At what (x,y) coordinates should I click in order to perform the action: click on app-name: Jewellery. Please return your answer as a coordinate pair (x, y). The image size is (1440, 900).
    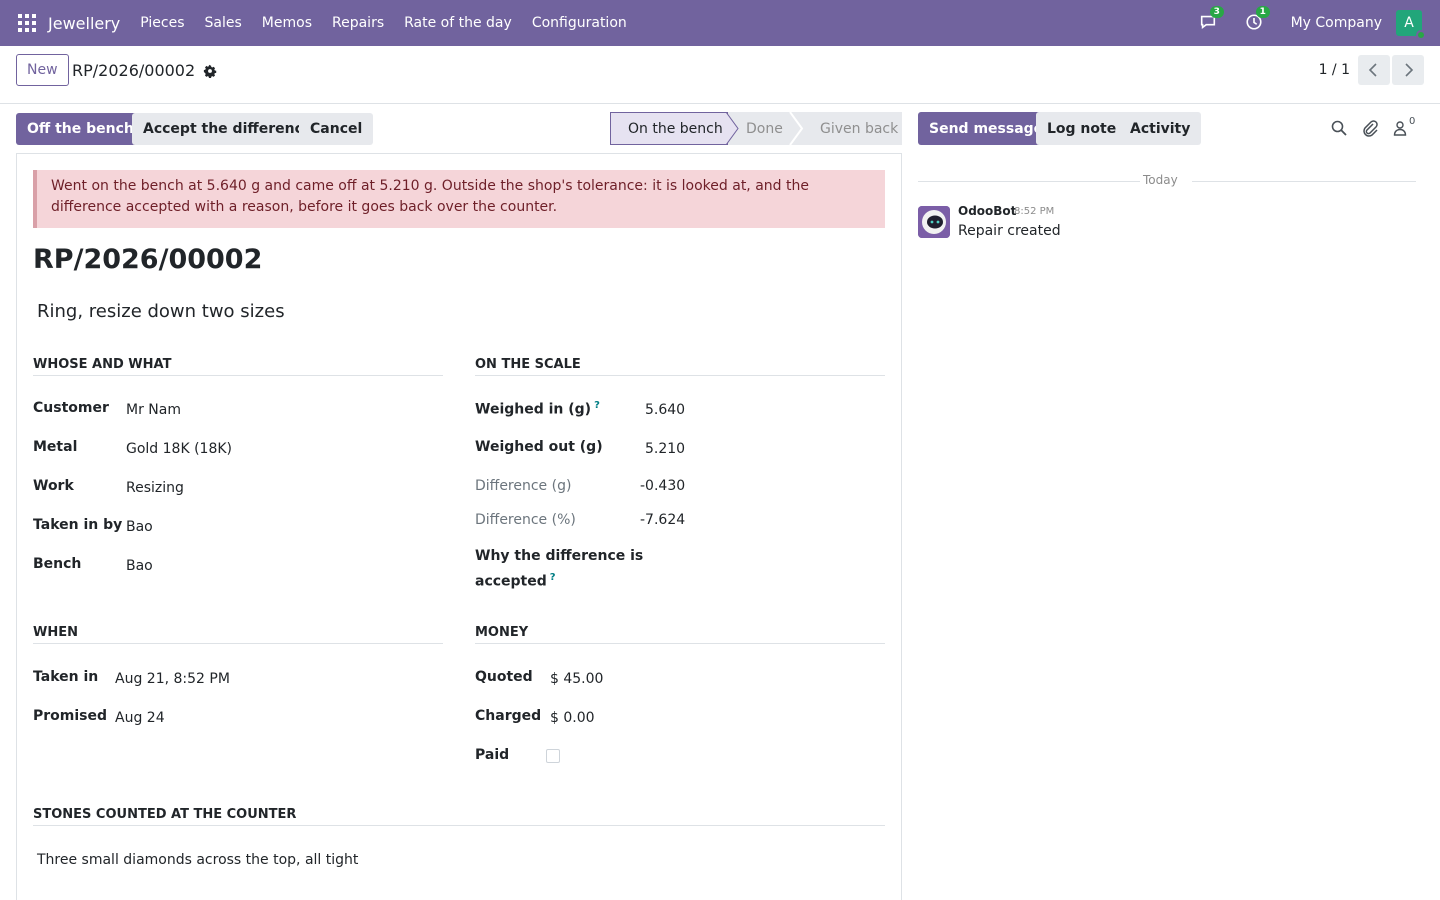
    Looking at the image, I should click on (84, 23).